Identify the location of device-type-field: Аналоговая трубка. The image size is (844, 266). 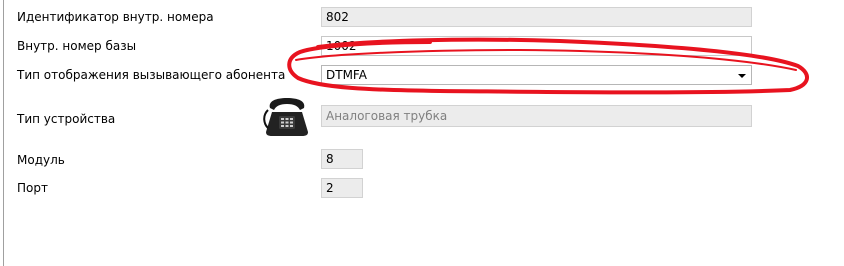
(536, 116).